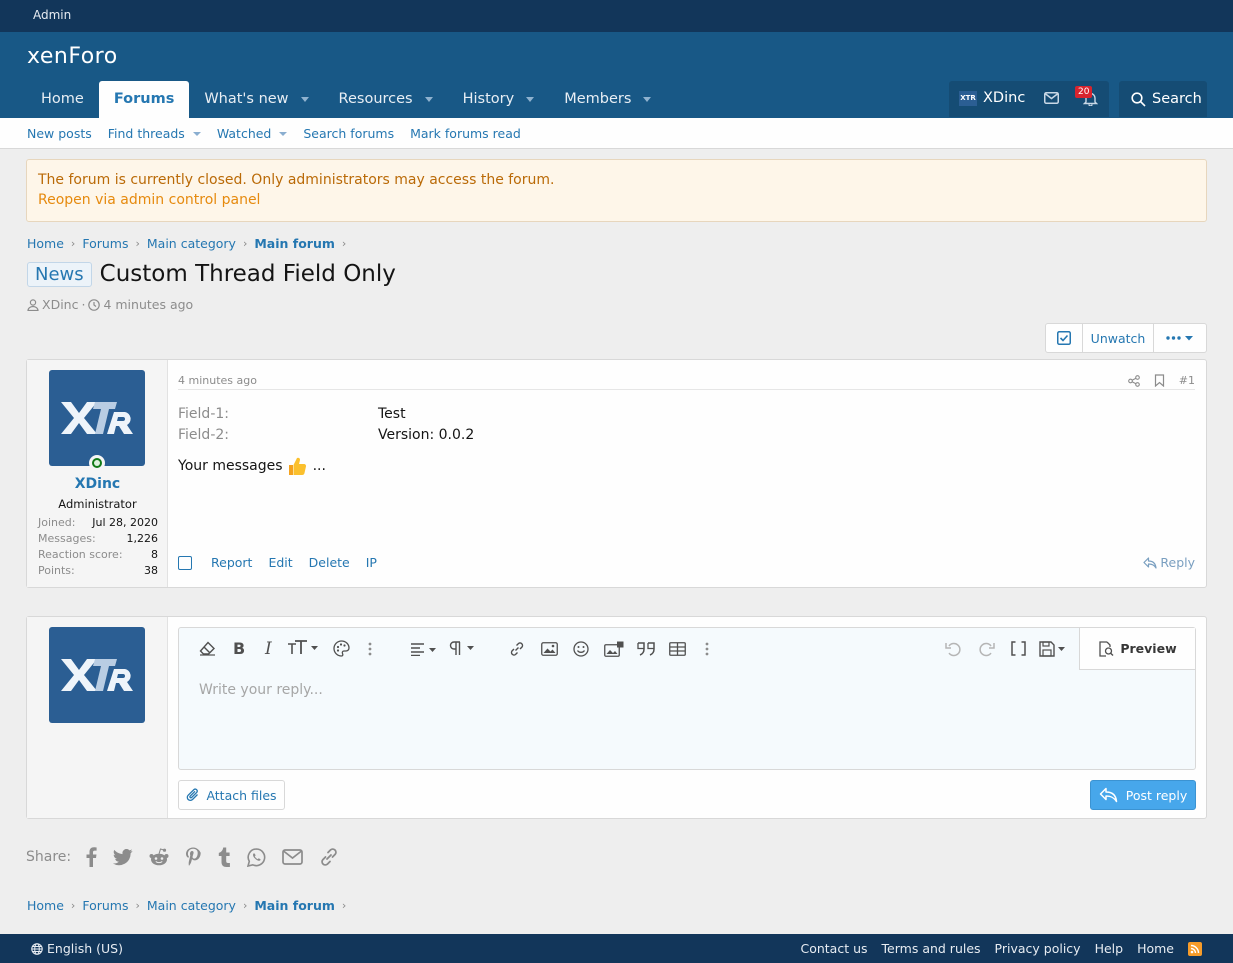 The width and height of the screenshot is (1233, 963). I want to click on text-size-icon, so click(303, 647).